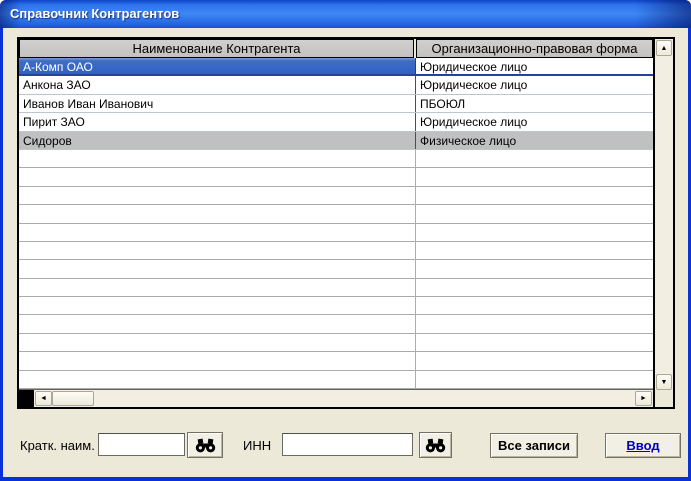 This screenshot has height=481, width=691. I want to click on title-bar: Справочник Контрагентов, so click(345, 14).